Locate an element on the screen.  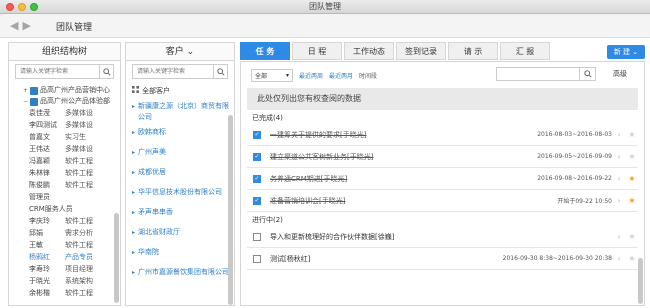
member-role: 产品专员 is located at coordinates (79, 257).